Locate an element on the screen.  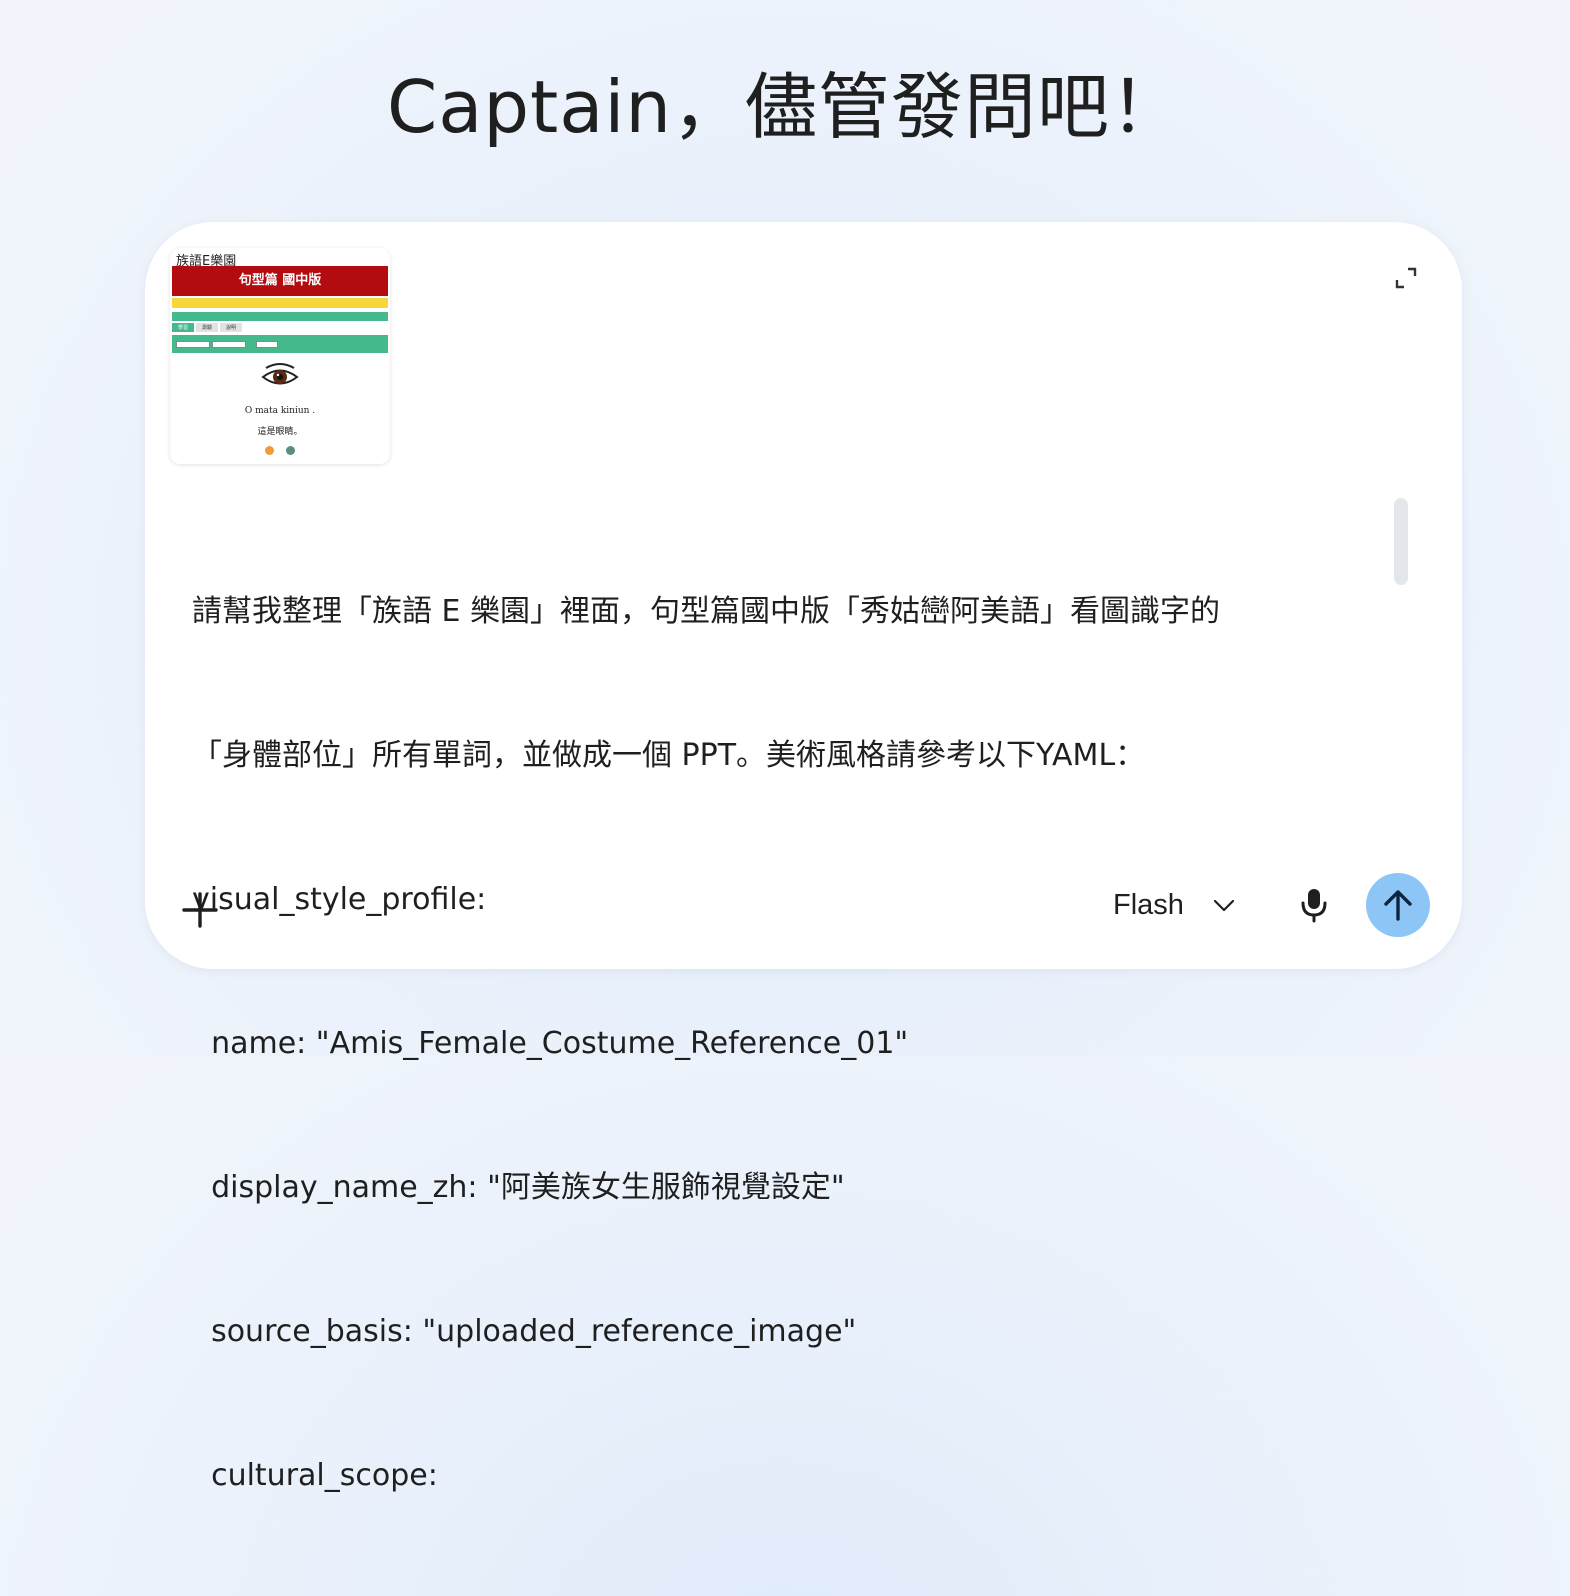
prompt-line: 請幫我整理「族語 E 樂園」裡面，句型篇國中版「秀姑巒阿美語」看圖識字的 is located at coordinates (706, 611).